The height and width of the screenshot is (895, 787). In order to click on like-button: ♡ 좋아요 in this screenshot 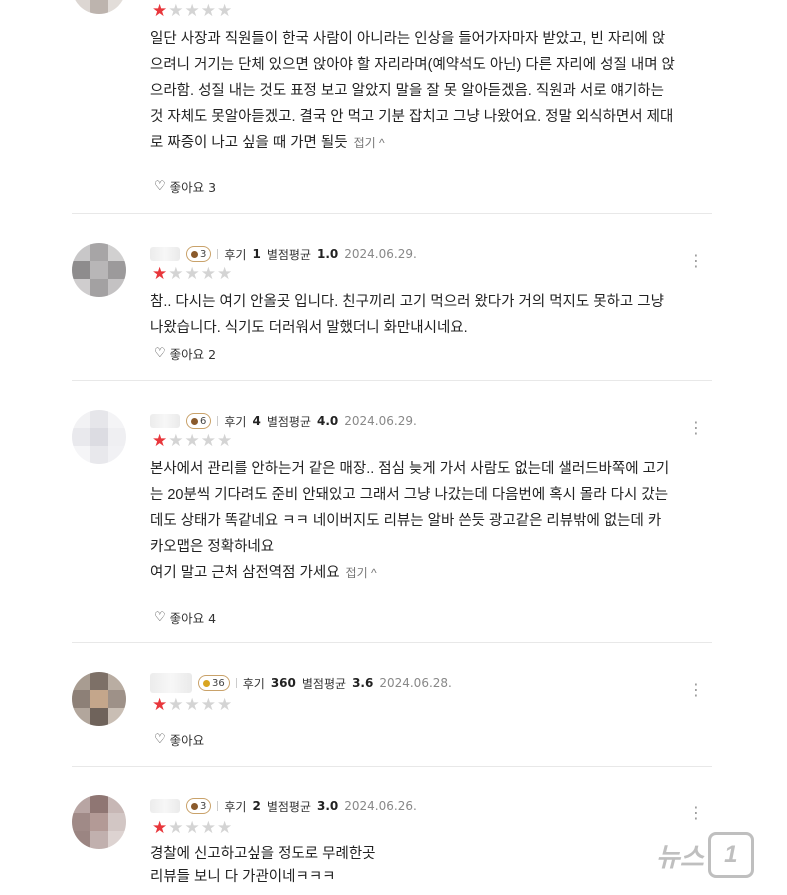, I will do `click(179, 739)`.